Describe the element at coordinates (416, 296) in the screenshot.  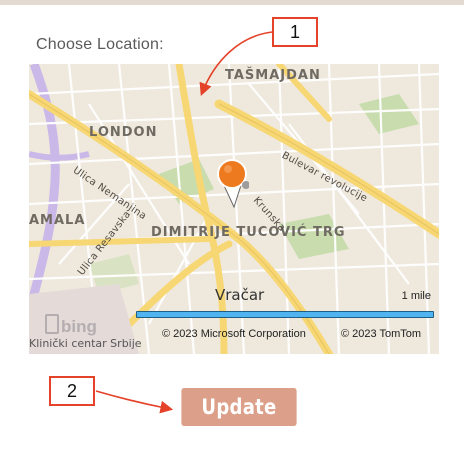
I see `scale-label: 1 mile` at that location.